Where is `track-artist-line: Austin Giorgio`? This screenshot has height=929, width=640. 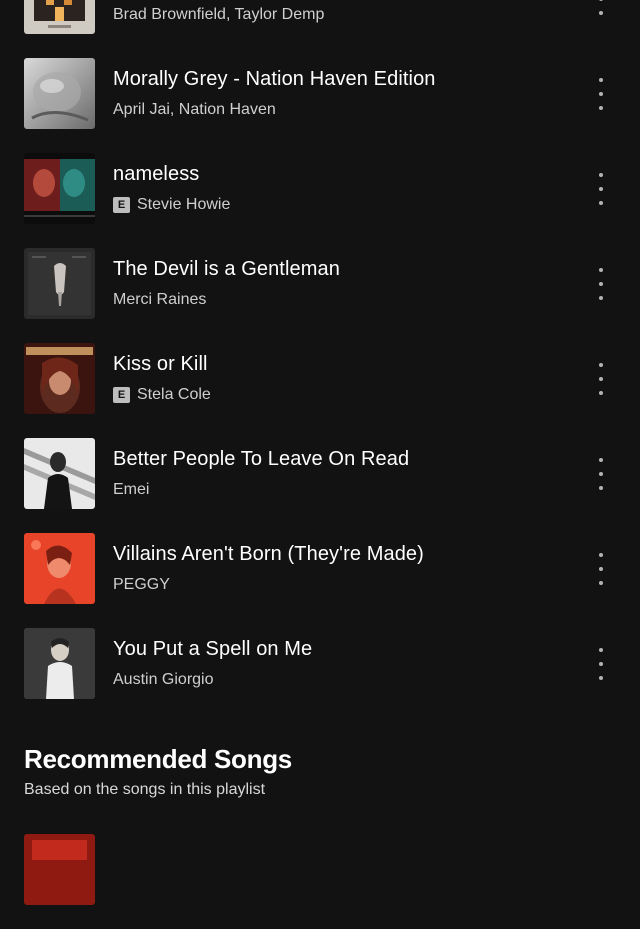 track-artist-line: Austin Giorgio is located at coordinates (163, 680).